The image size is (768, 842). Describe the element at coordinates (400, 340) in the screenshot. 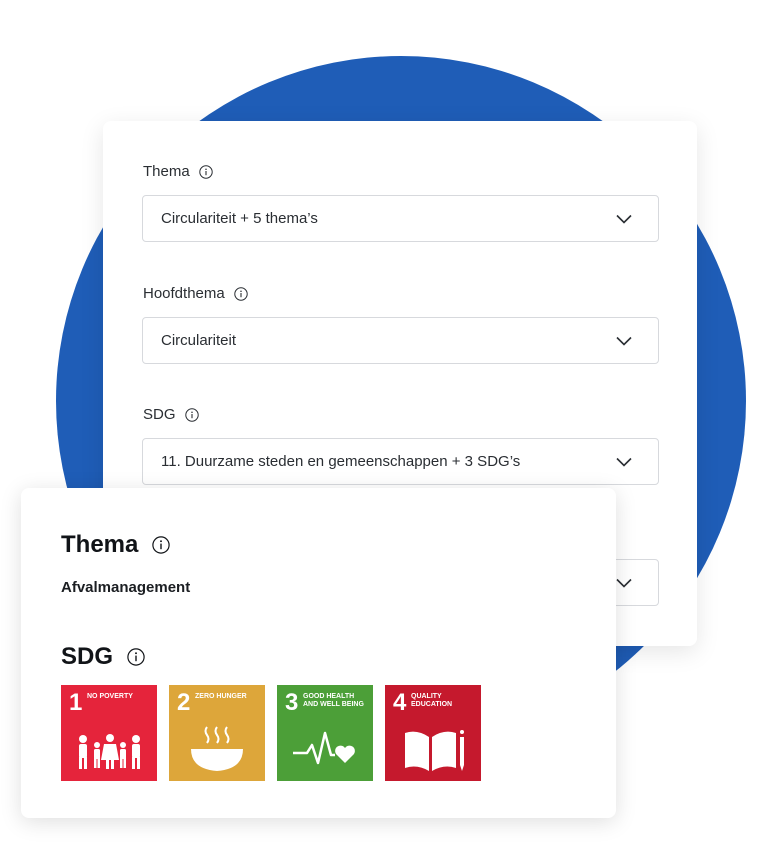

I see `hoofdthema-select: Circulariteit` at that location.